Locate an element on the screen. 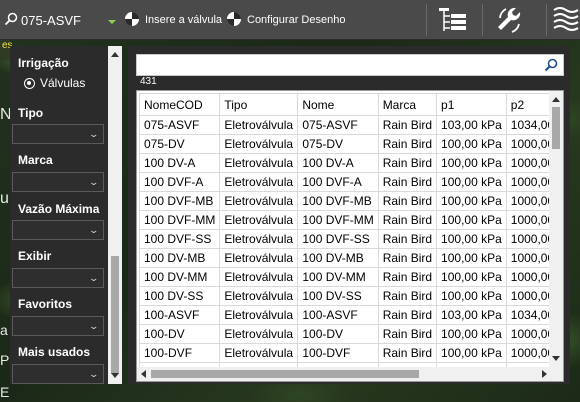 This screenshot has width=580, height=402. table-cell: 100-ASVF is located at coordinates (179, 315).